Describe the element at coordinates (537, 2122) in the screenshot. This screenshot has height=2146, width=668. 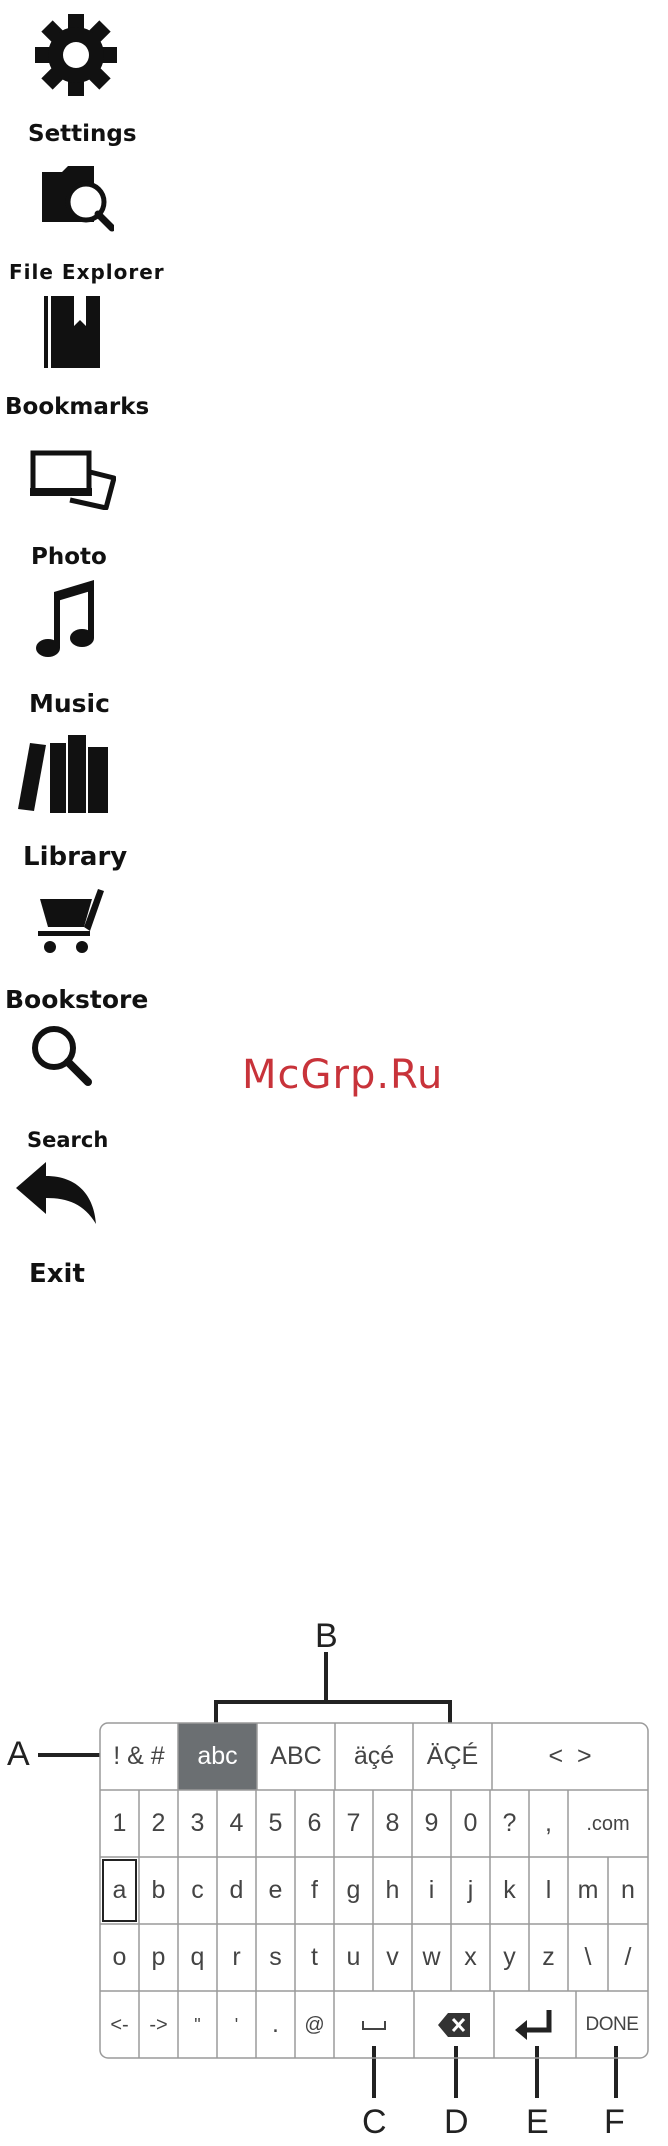
I see `callout-e: E` at that location.